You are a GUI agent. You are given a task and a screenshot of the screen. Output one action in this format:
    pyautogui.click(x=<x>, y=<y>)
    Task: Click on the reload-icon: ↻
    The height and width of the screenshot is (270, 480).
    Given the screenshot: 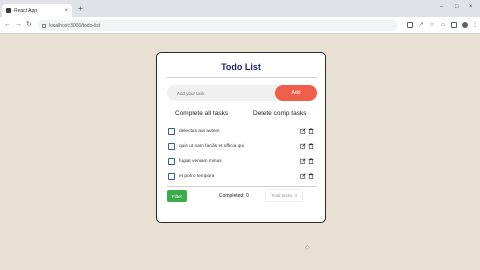 What is the action you would take?
    pyautogui.click(x=29, y=25)
    